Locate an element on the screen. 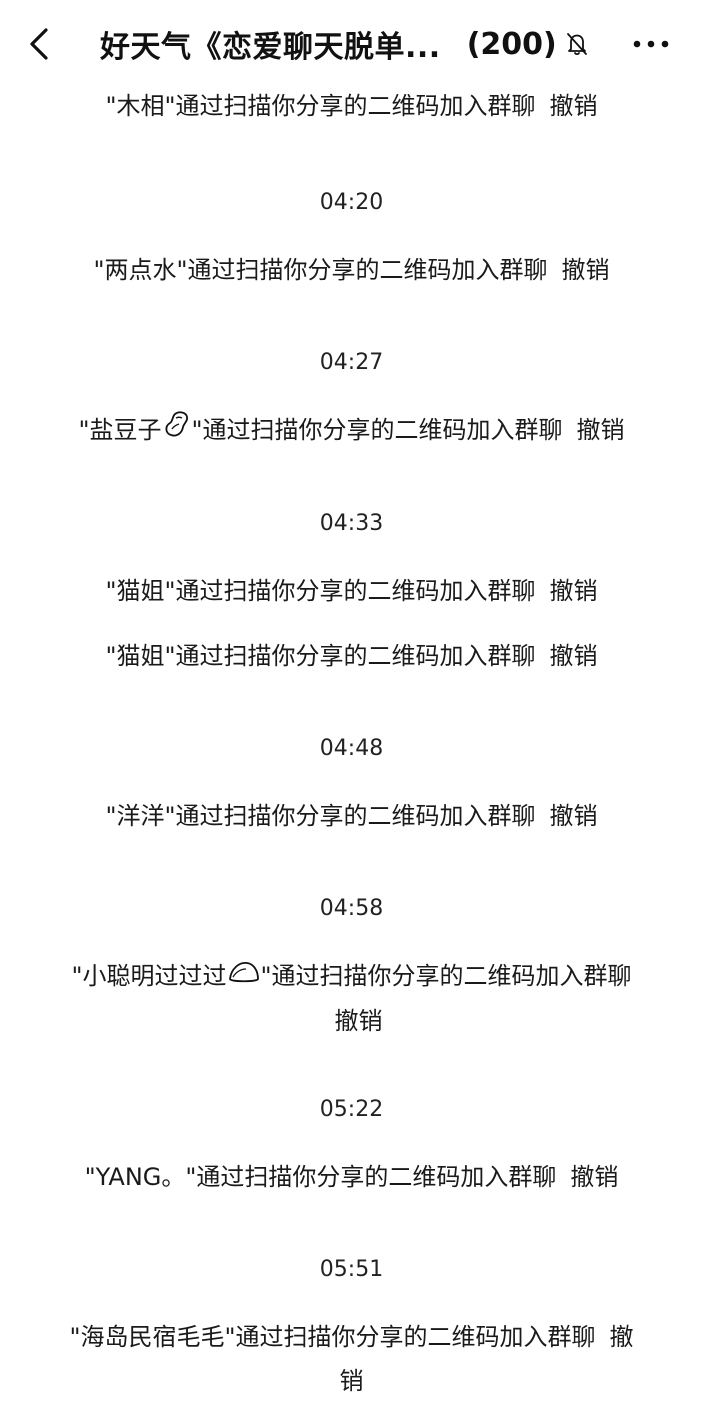  rice-ball-emoji is located at coordinates (244, 977).